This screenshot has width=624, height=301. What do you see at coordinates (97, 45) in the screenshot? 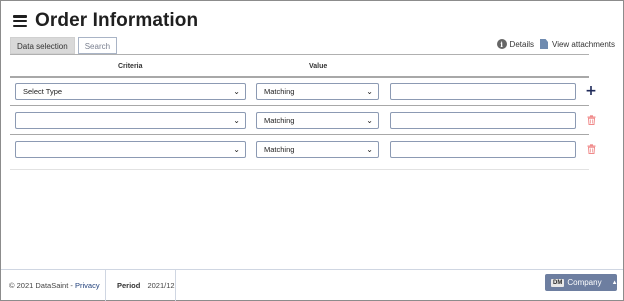
I see `tab-search: Search` at bounding box center [97, 45].